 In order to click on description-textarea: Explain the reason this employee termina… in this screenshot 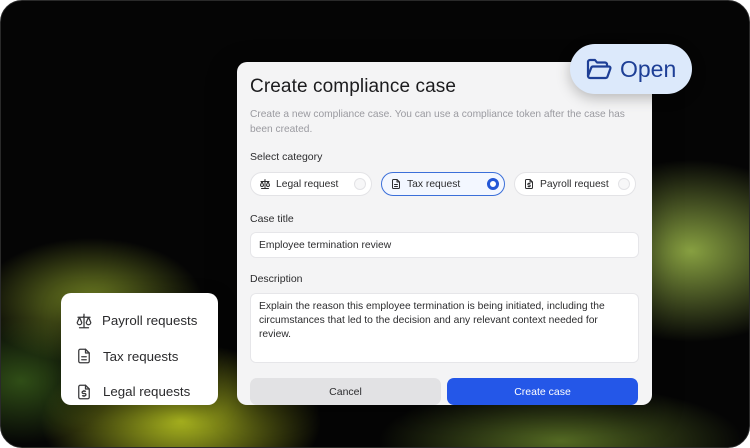, I will do `click(444, 328)`.